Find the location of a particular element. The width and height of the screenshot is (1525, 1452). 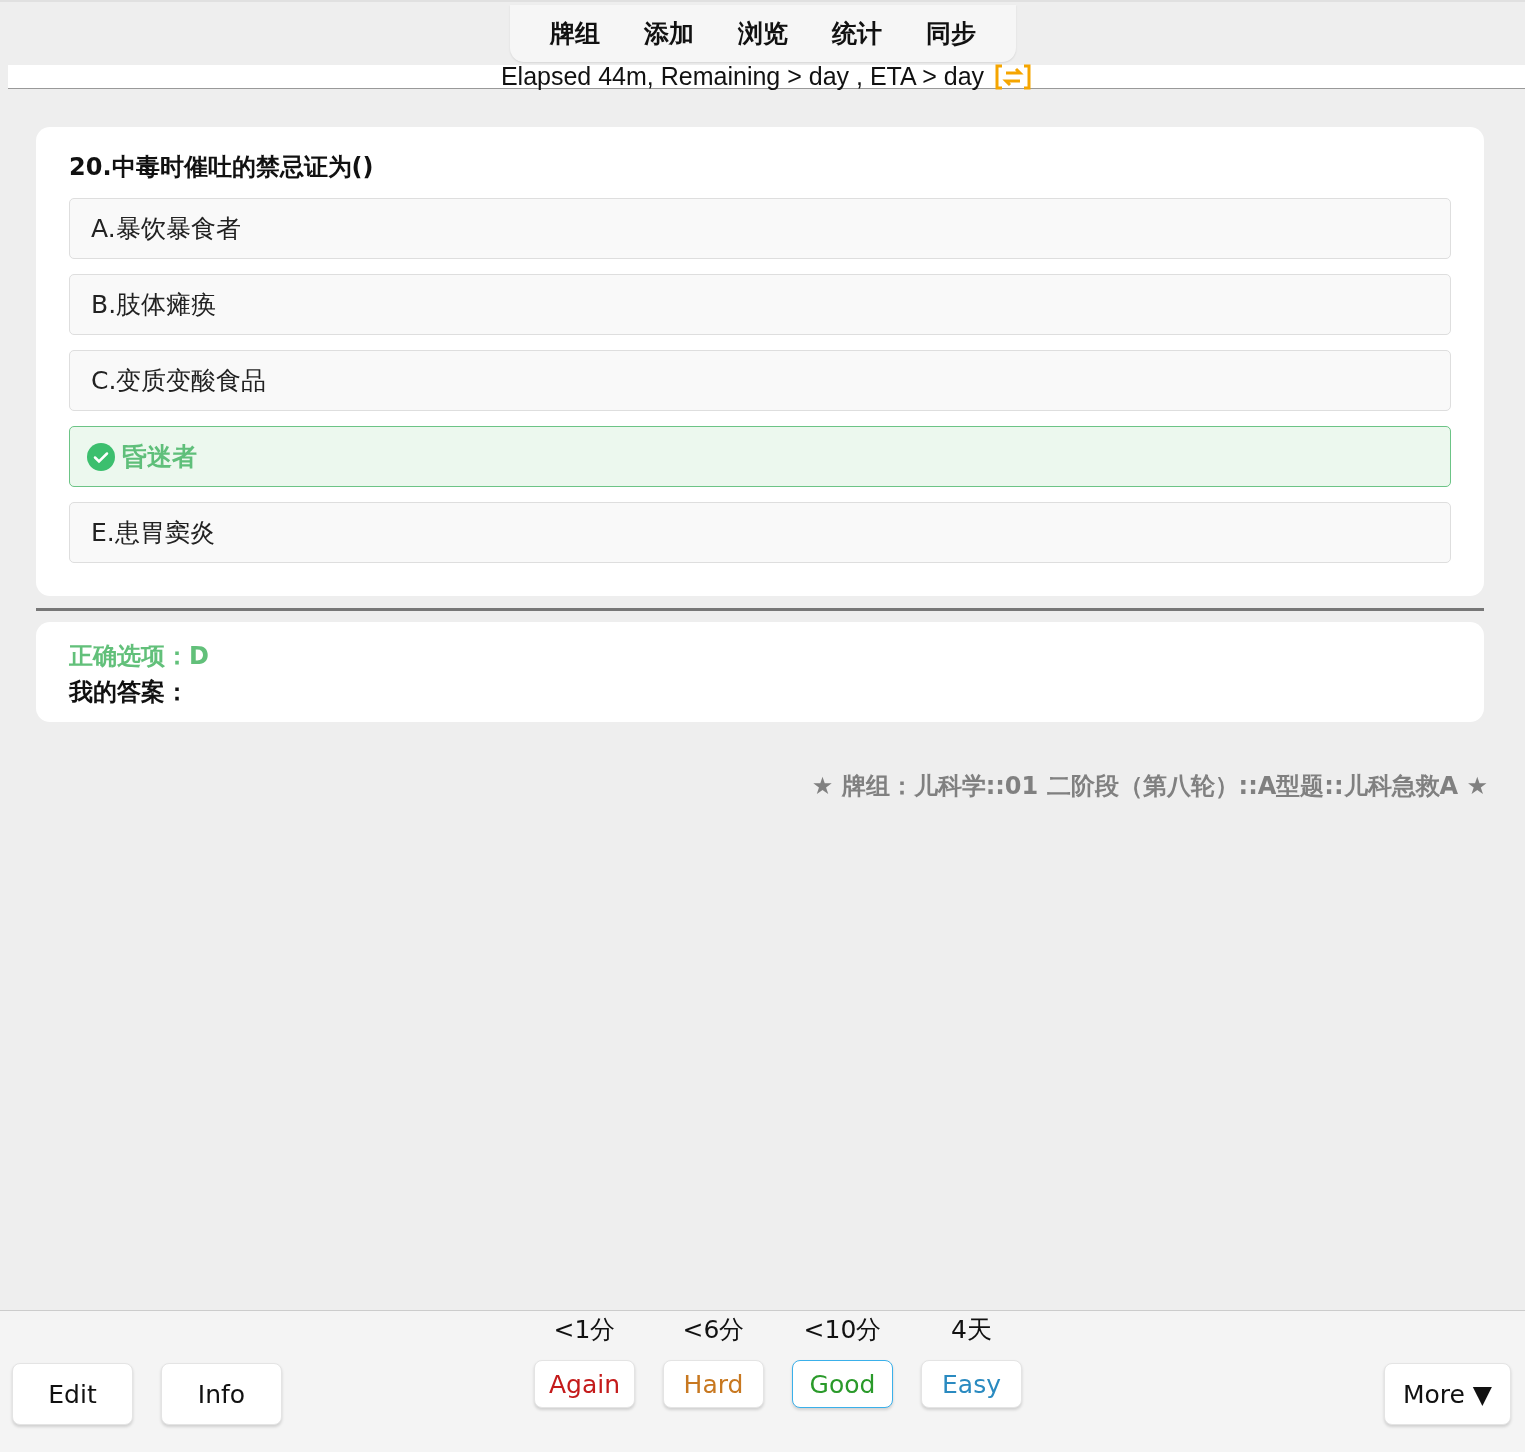

question-title: 20.中毒时催吐的禁忌证为() is located at coordinates (222, 167).